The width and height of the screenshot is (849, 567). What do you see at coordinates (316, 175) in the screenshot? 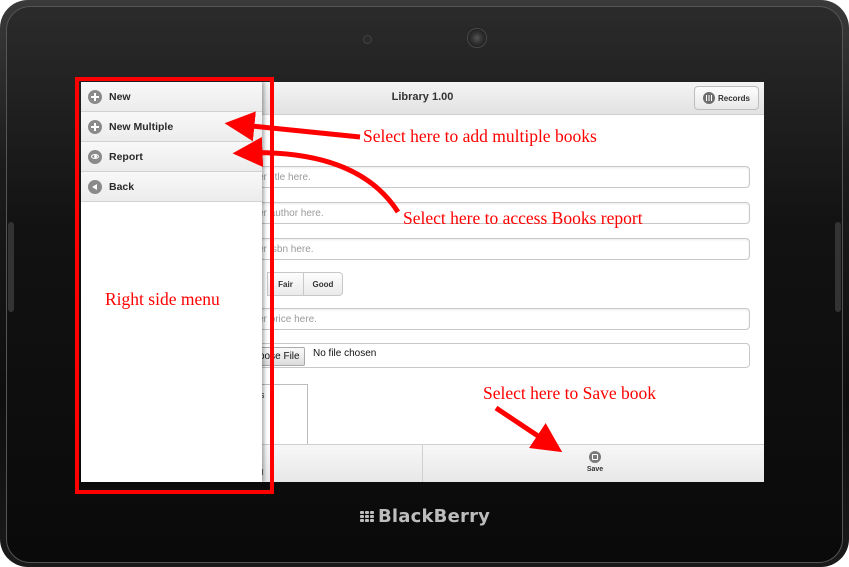
I see `arrow-to-report` at bounding box center [316, 175].